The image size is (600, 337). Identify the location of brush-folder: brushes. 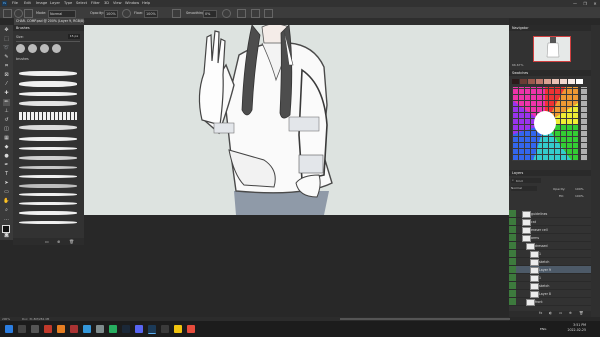
(22, 59).